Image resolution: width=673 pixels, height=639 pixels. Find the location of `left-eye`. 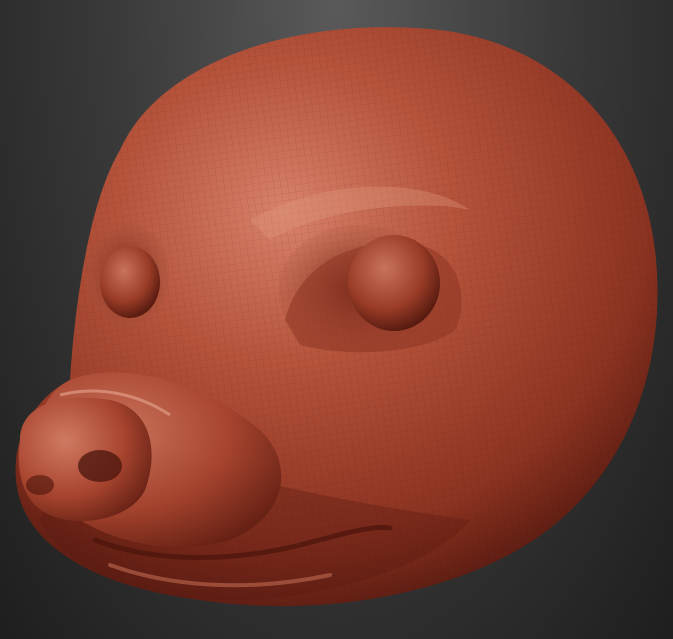

left-eye is located at coordinates (128, 275).